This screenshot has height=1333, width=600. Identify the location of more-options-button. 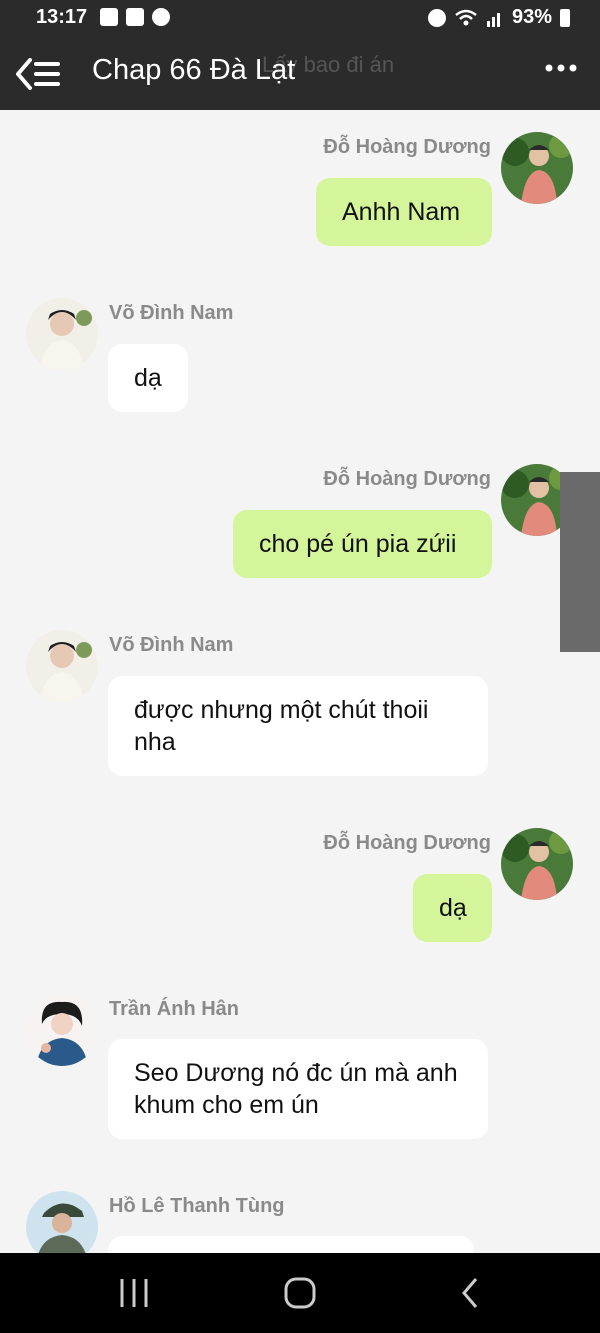
(561, 69).